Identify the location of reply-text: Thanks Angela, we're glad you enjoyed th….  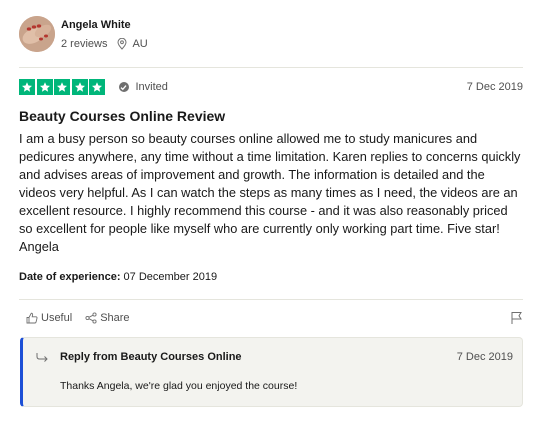
(179, 386).